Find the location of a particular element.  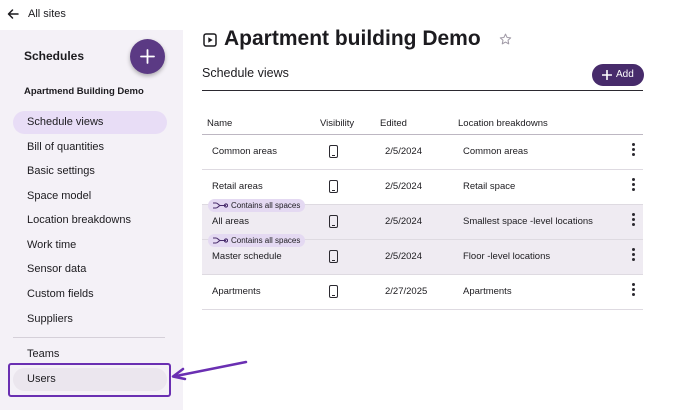

column-header-name: Name is located at coordinates (219, 123).